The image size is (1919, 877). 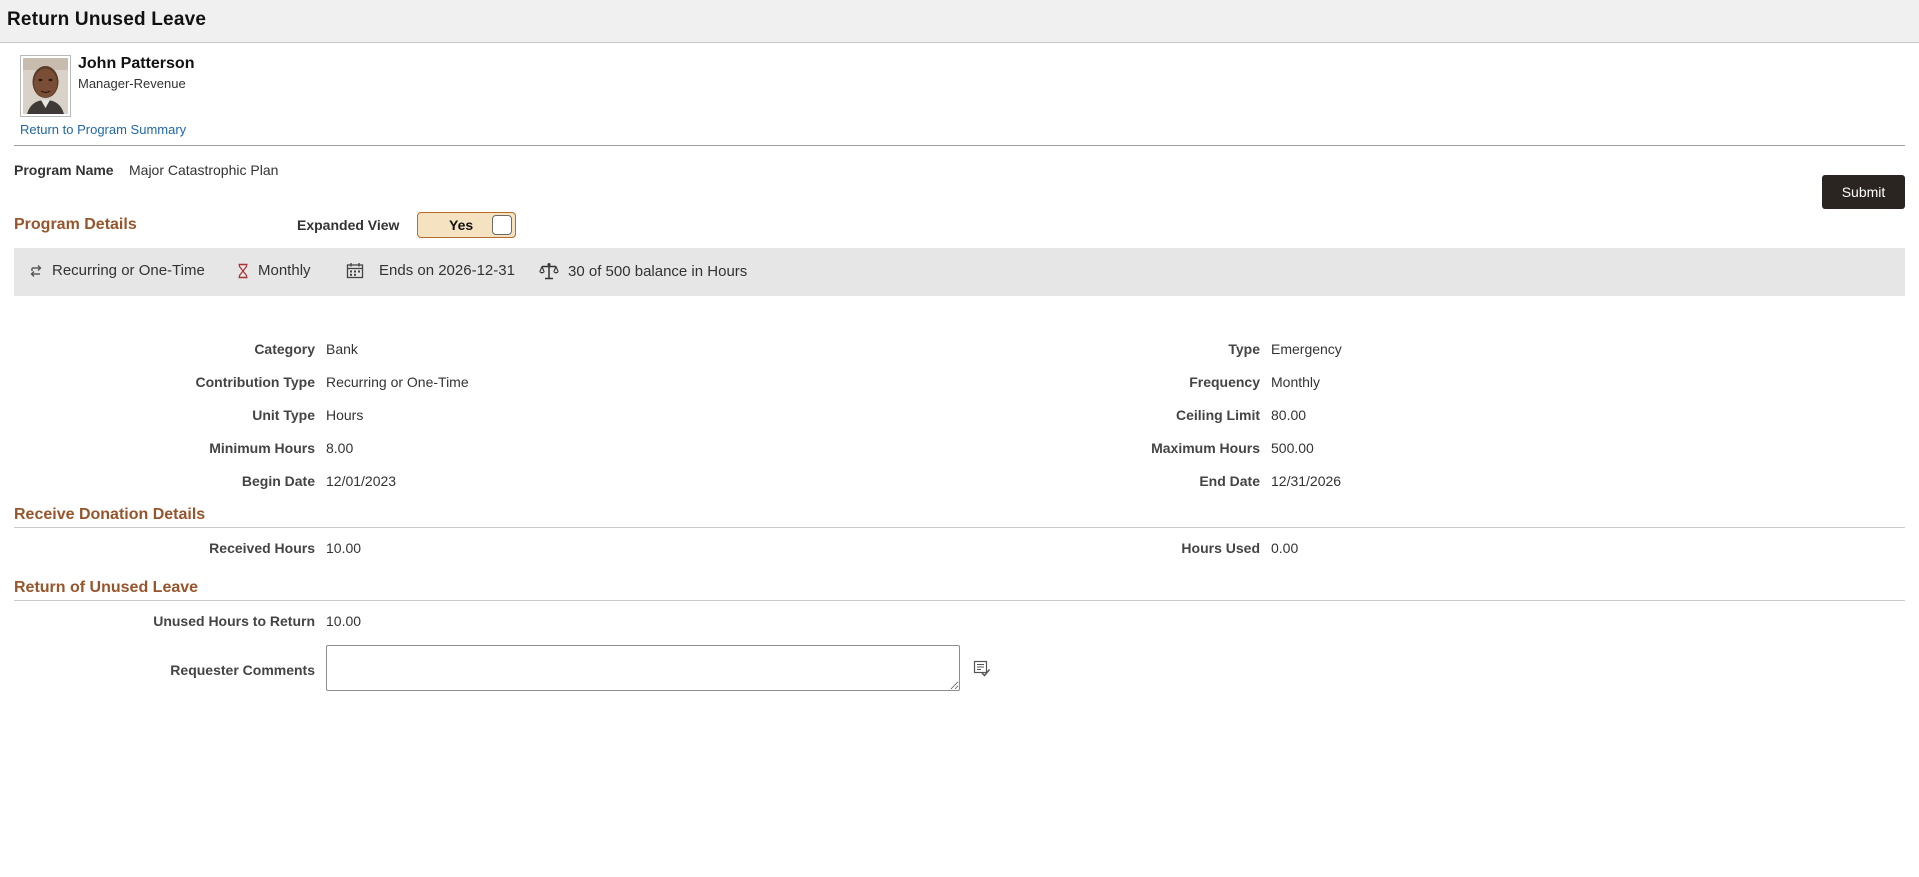 I want to click on type-label: Type, so click(x=1244, y=349).